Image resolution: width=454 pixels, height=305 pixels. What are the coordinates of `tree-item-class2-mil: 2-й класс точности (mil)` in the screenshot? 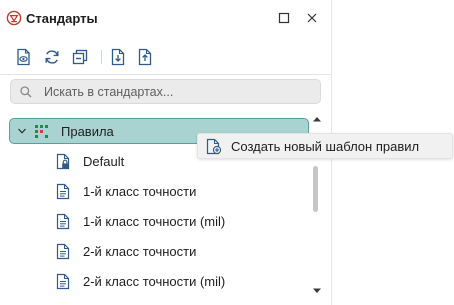 It's located at (150, 282).